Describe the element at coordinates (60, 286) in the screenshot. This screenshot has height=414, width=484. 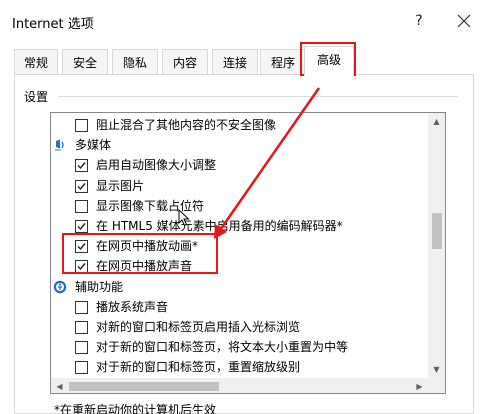
I see `accessibility-icon` at that location.